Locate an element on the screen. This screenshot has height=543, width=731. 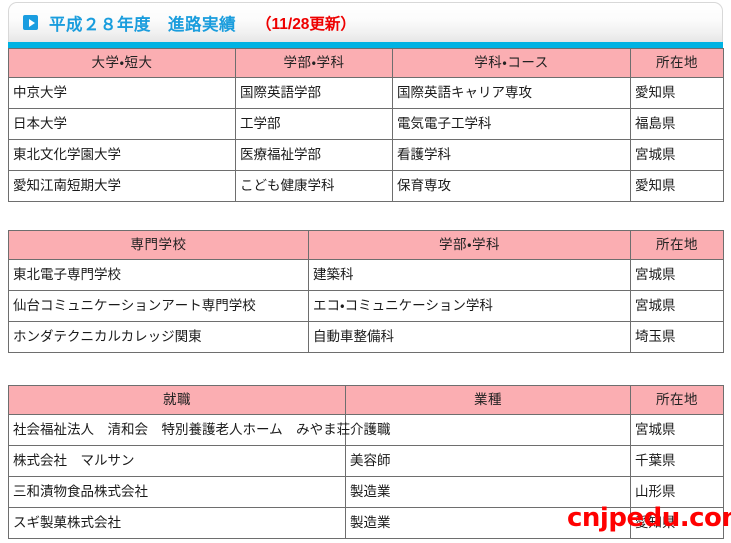
cell-1: 東北電子専門学校 is located at coordinates (158, 275).